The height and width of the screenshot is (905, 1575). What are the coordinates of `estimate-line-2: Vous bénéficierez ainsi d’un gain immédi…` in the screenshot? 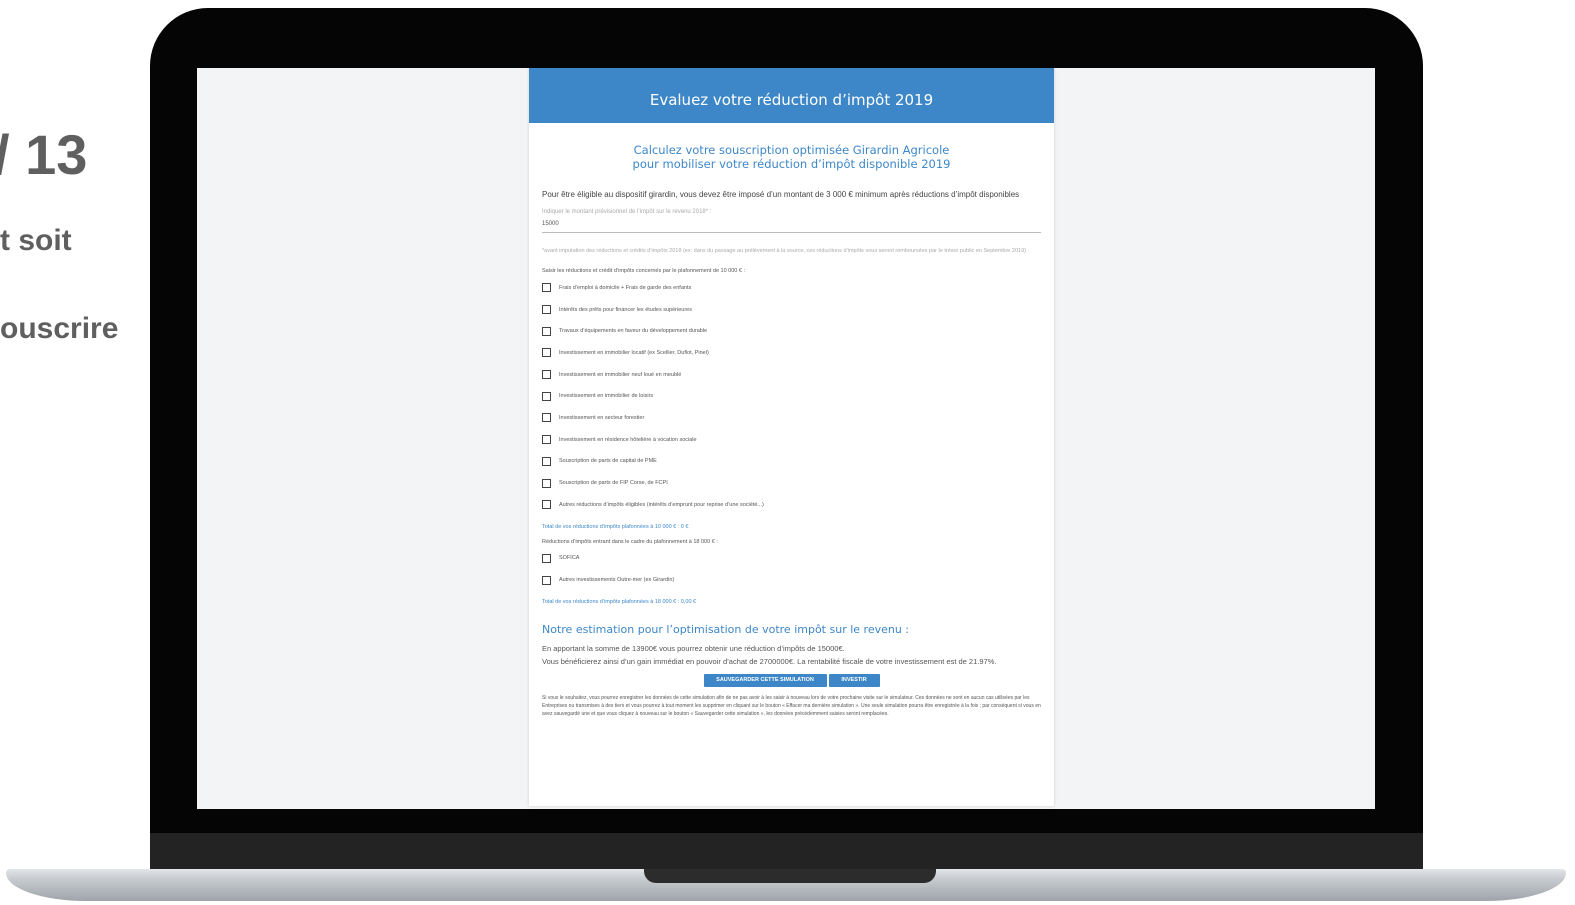 It's located at (769, 661).